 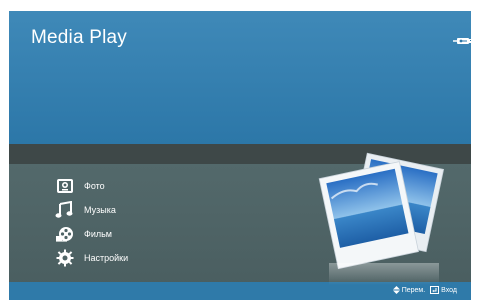 I want to click on menu-item-music: Музыка, so click(x=110, y=210).